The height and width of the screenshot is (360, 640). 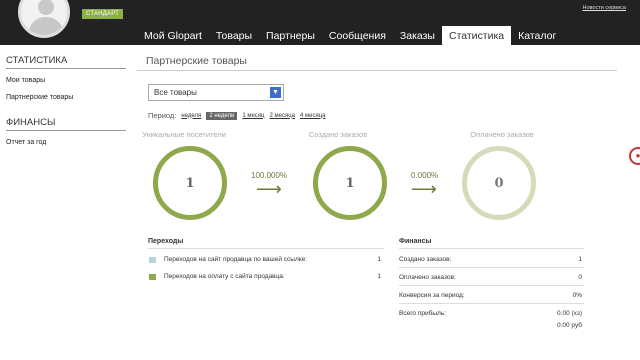 I want to click on finance-heading: Финансы, so click(x=415, y=241).